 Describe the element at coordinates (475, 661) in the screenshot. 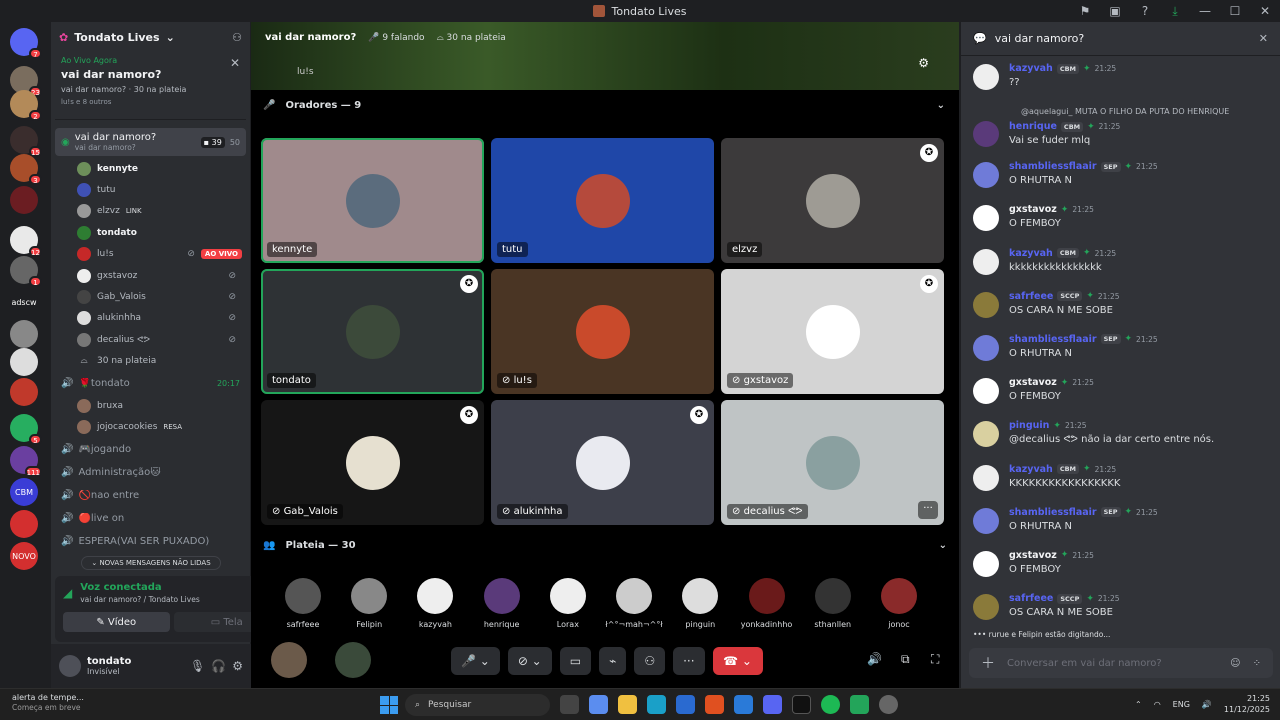

I see `microphone-button: 🎤 ⌄` at that location.